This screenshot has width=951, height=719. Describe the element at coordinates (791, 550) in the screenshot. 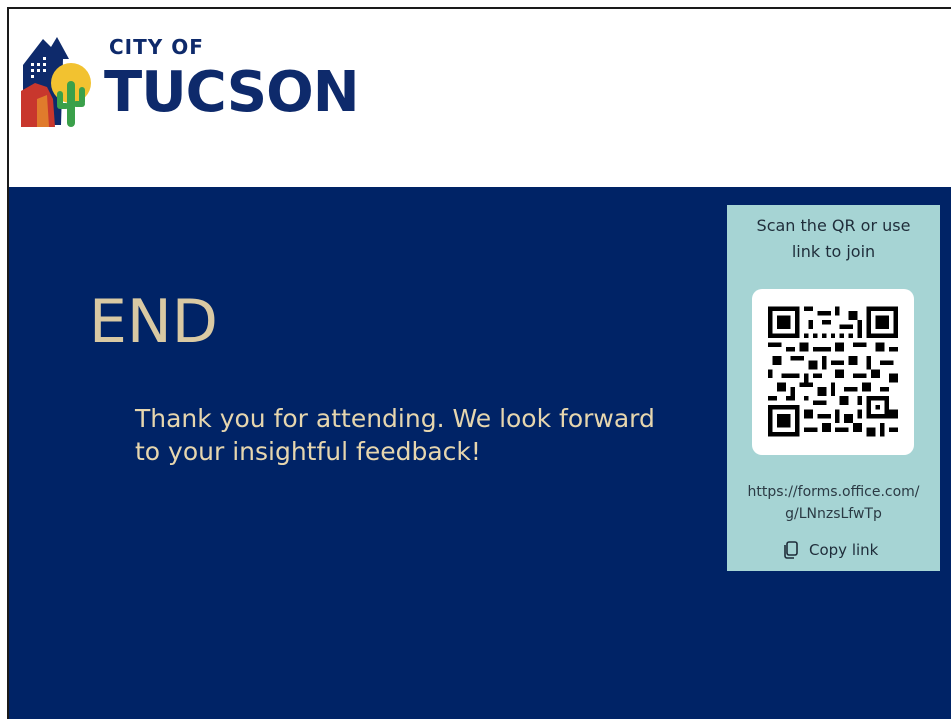

I see `copy-icon` at that location.